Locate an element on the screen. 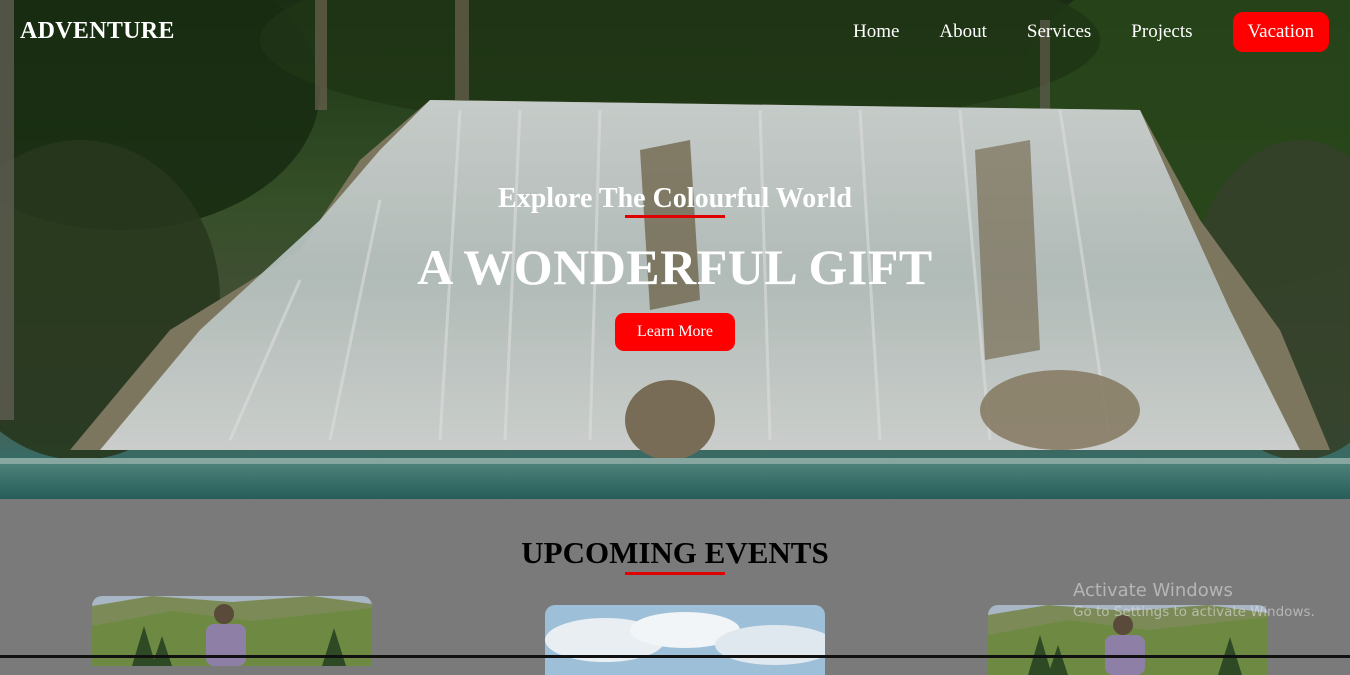 Image resolution: width=1350 pixels, height=675 pixels. events-heading: UPCOMING EVENTS is located at coordinates (675, 552).